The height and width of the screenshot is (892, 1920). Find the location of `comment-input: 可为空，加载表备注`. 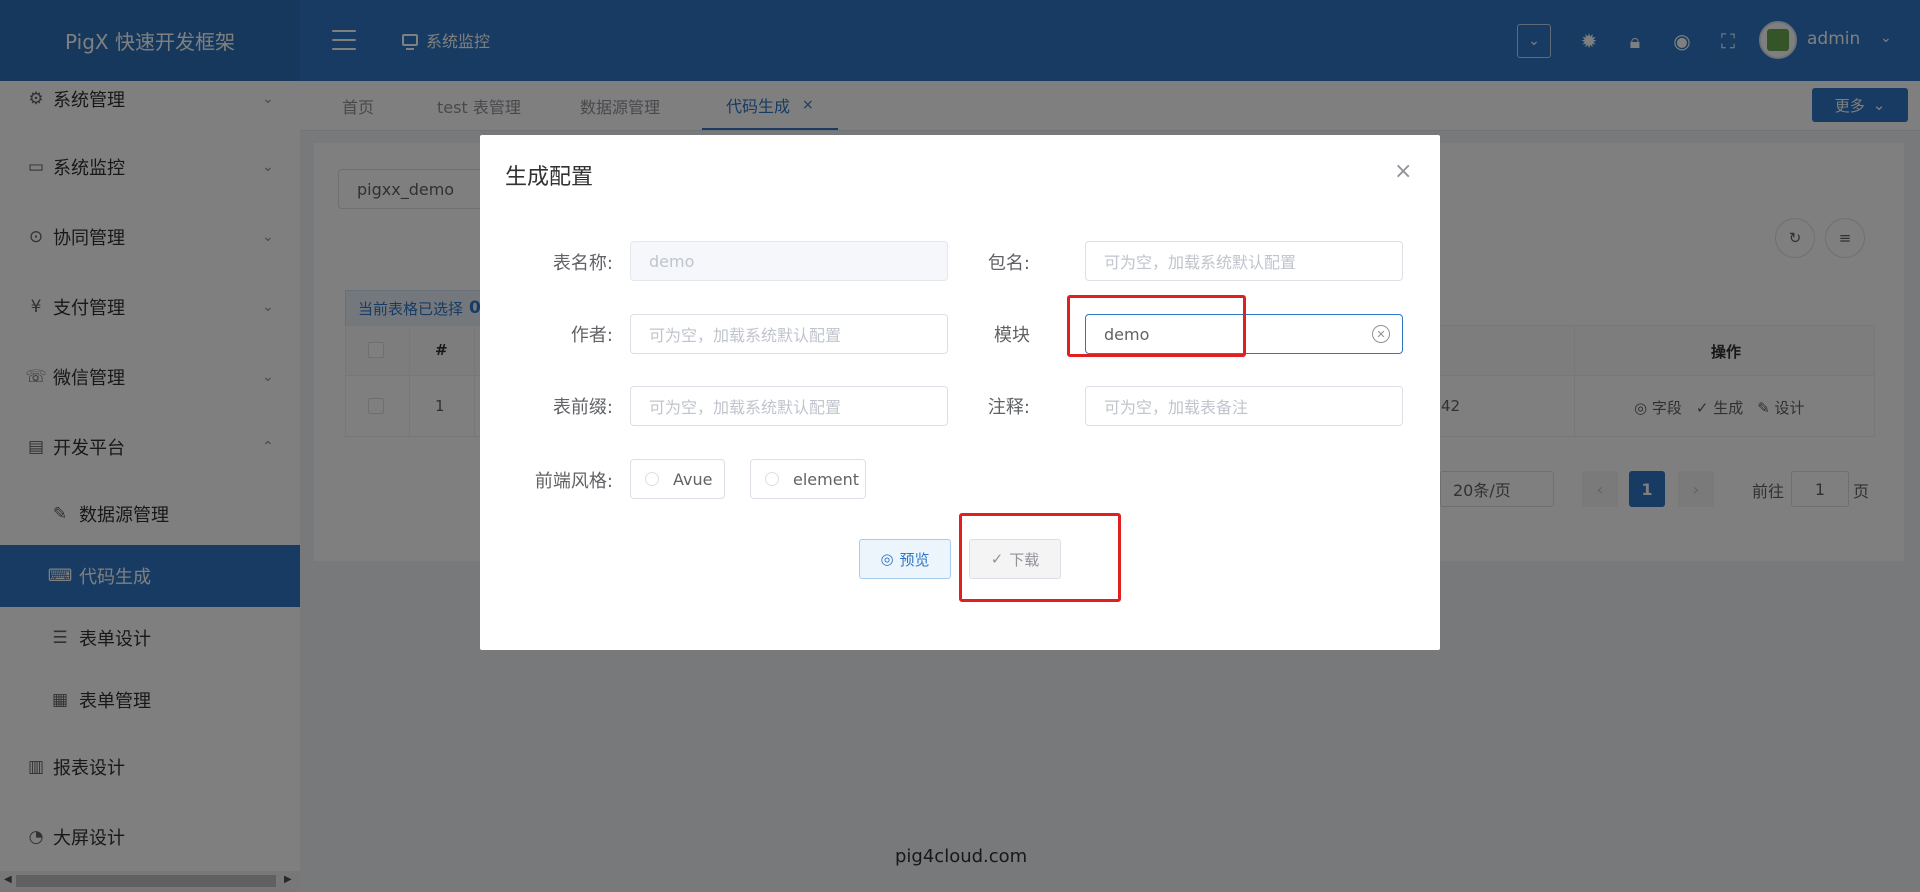

comment-input: 可为空，加载表备注 is located at coordinates (1244, 406).